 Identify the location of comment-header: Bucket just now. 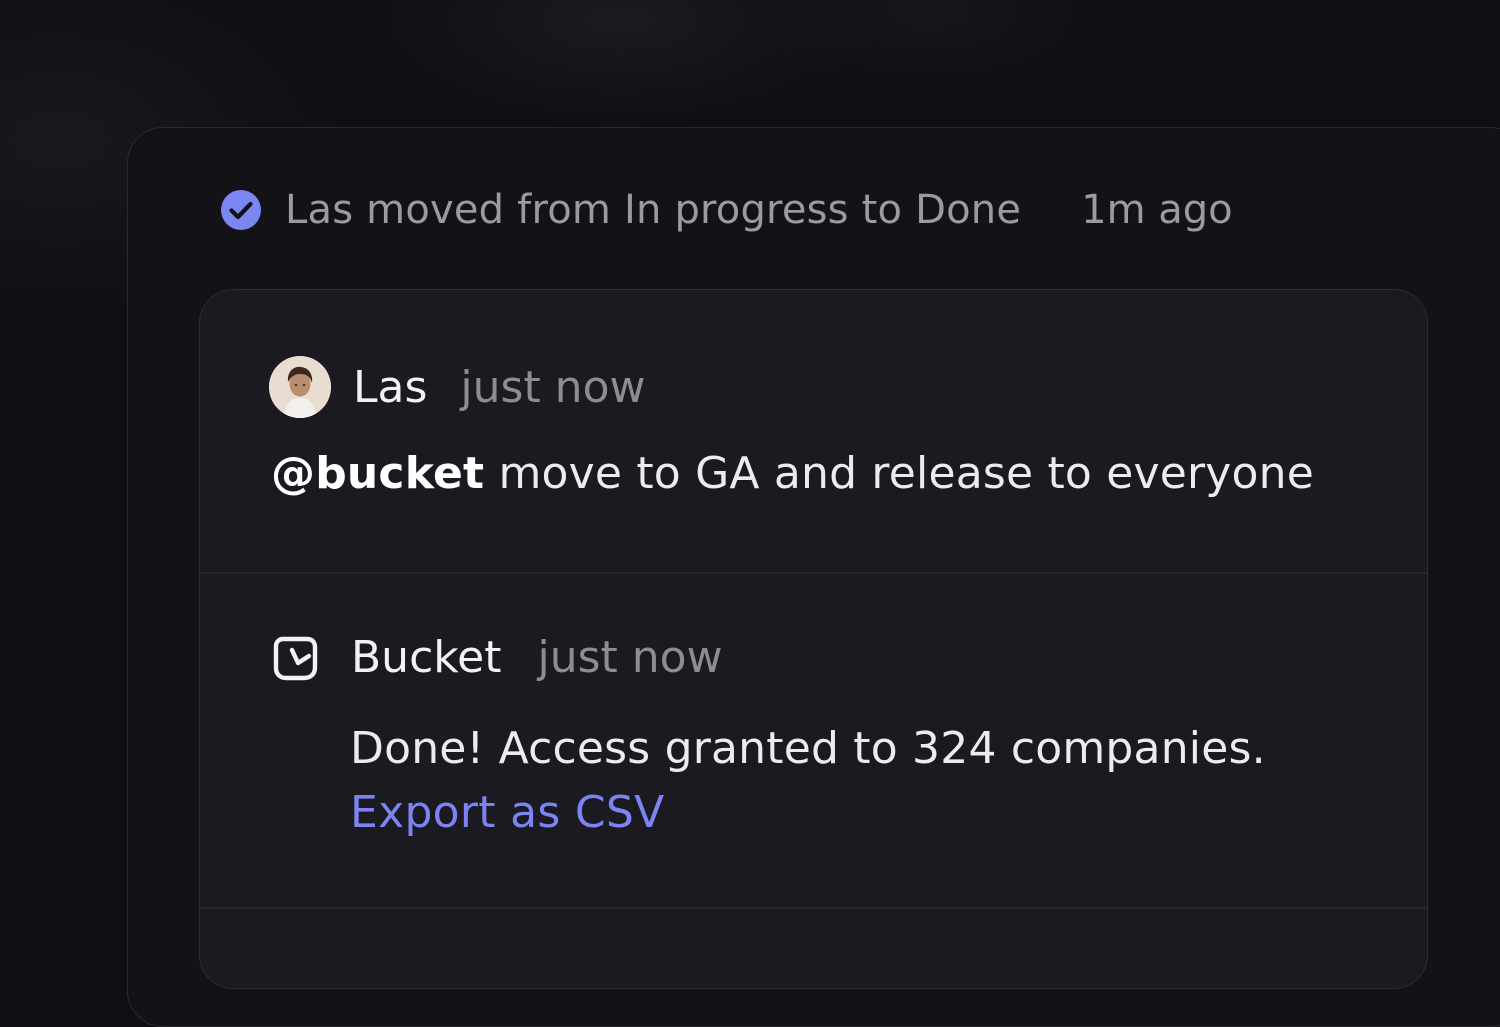
(497, 657).